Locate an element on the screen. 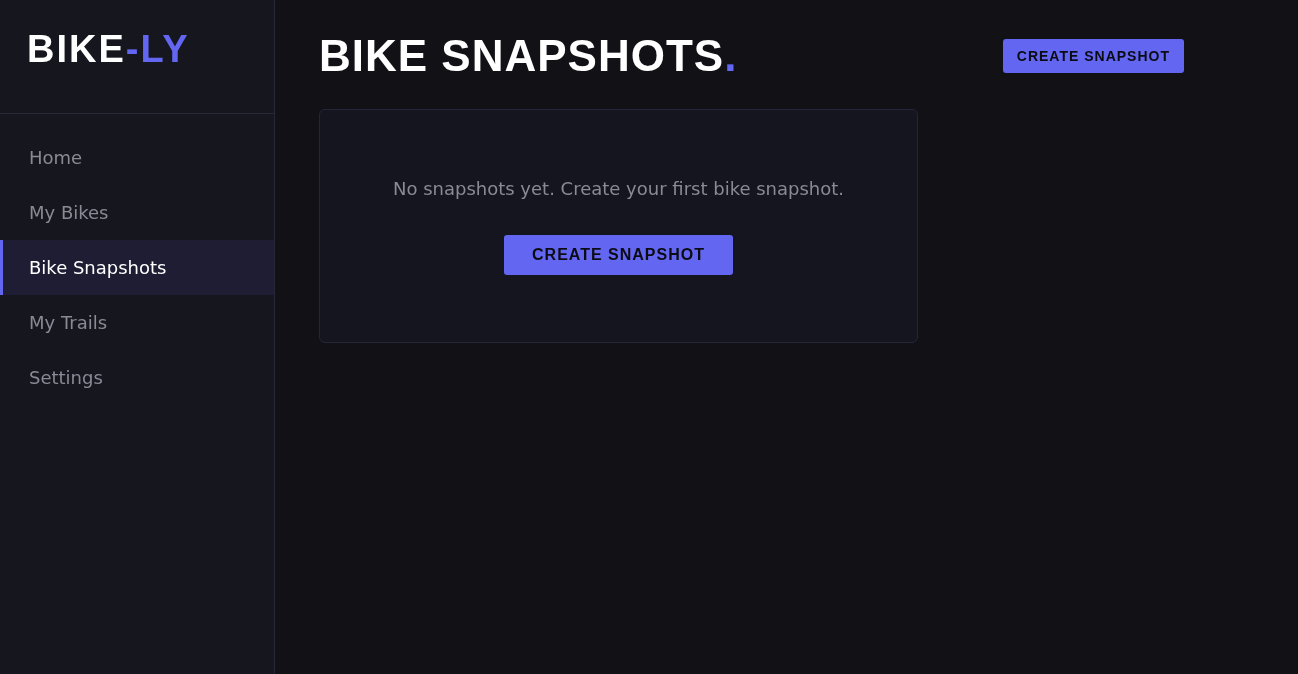 This screenshot has height=674, width=1298. nav-item: Home is located at coordinates (137, 157).